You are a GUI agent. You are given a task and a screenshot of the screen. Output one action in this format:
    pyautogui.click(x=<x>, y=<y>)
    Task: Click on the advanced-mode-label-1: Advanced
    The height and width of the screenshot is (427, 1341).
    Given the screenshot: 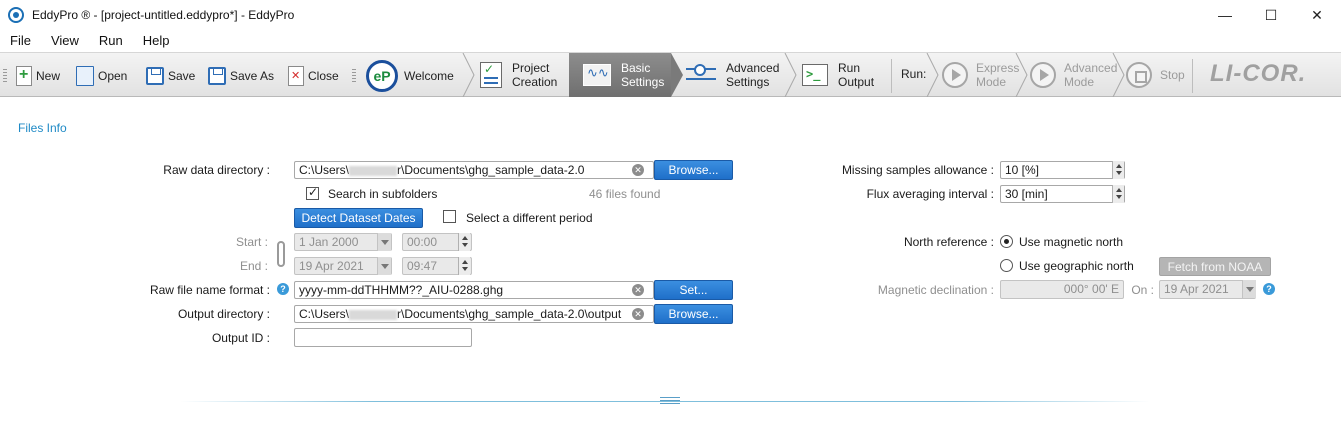 What is the action you would take?
    pyautogui.click(x=1091, y=68)
    